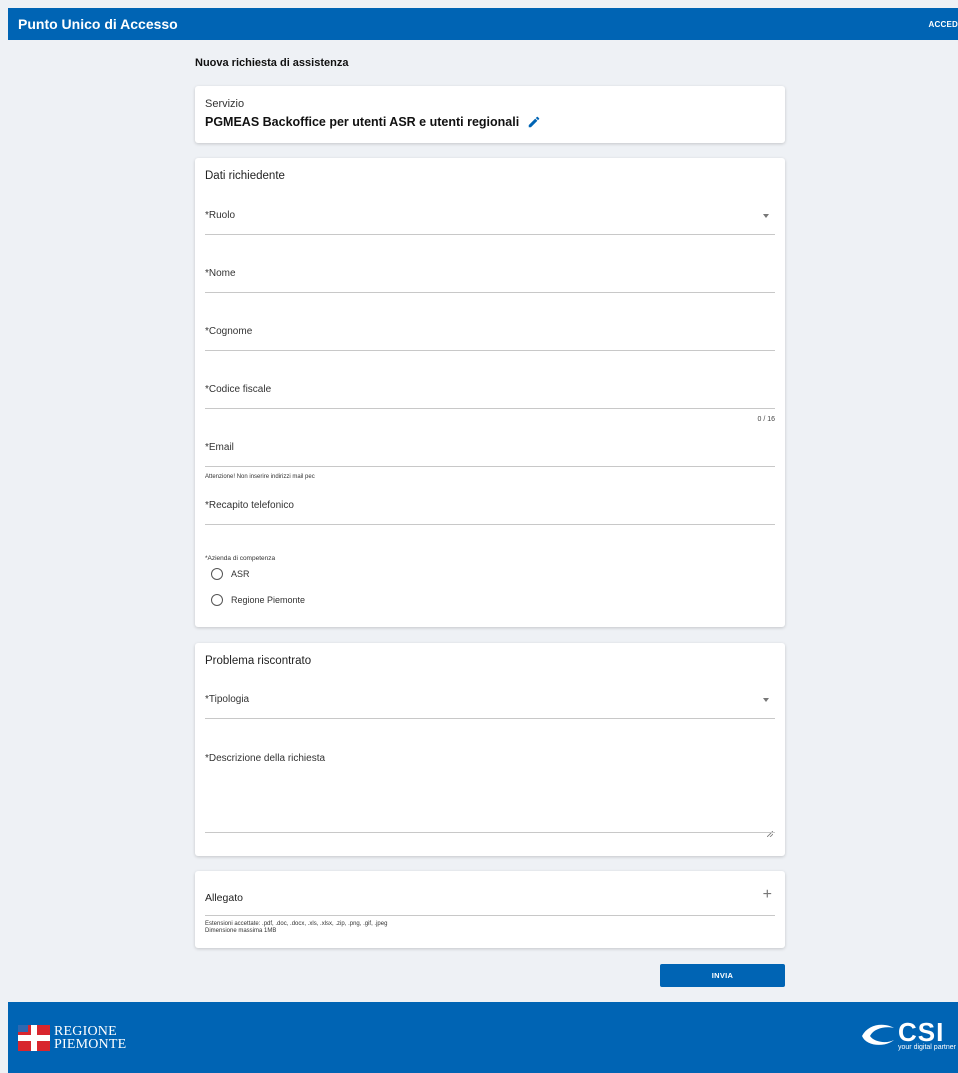  What do you see at coordinates (490, 524) in the screenshot?
I see `phone-underline` at bounding box center [490, 524].